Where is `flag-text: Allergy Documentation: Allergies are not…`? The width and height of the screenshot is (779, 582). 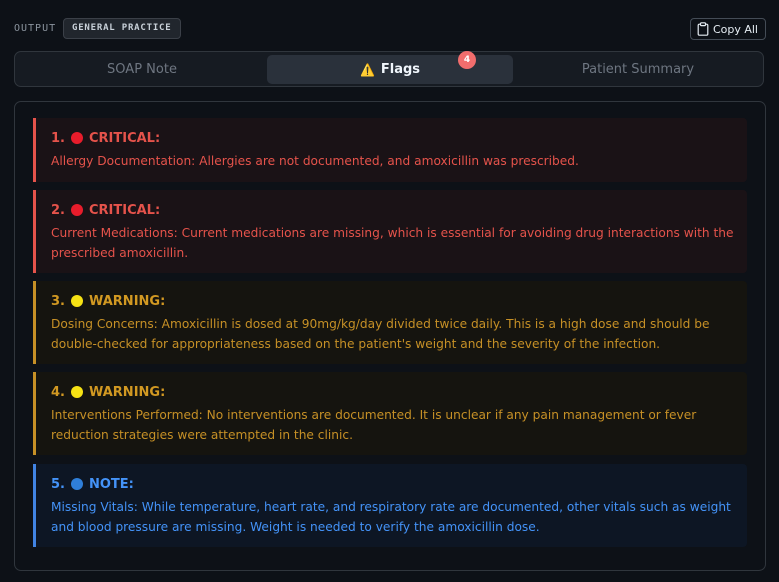 flag-text: Allergy Documentation: Allergies are not… is located at coordinates (315, 161).